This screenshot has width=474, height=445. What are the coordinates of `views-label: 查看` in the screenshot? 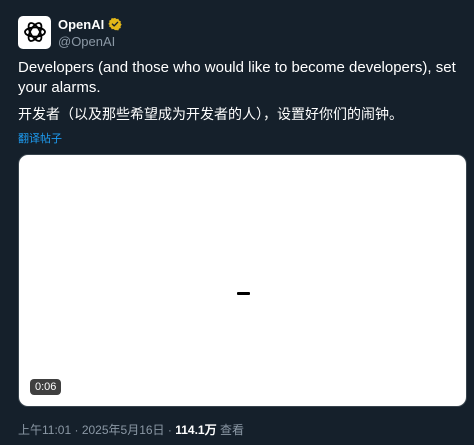 It's located at (231, 430).